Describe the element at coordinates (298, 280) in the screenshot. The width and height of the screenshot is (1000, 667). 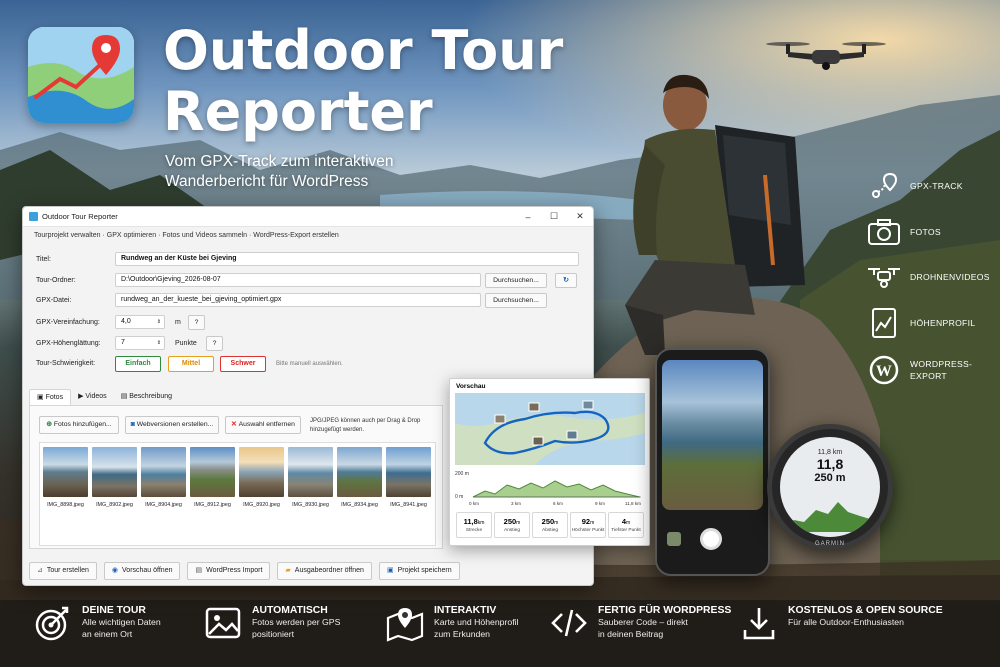
I see `folder-input: D:\Outdoor\Gjeving_2026-08-07` at that location.